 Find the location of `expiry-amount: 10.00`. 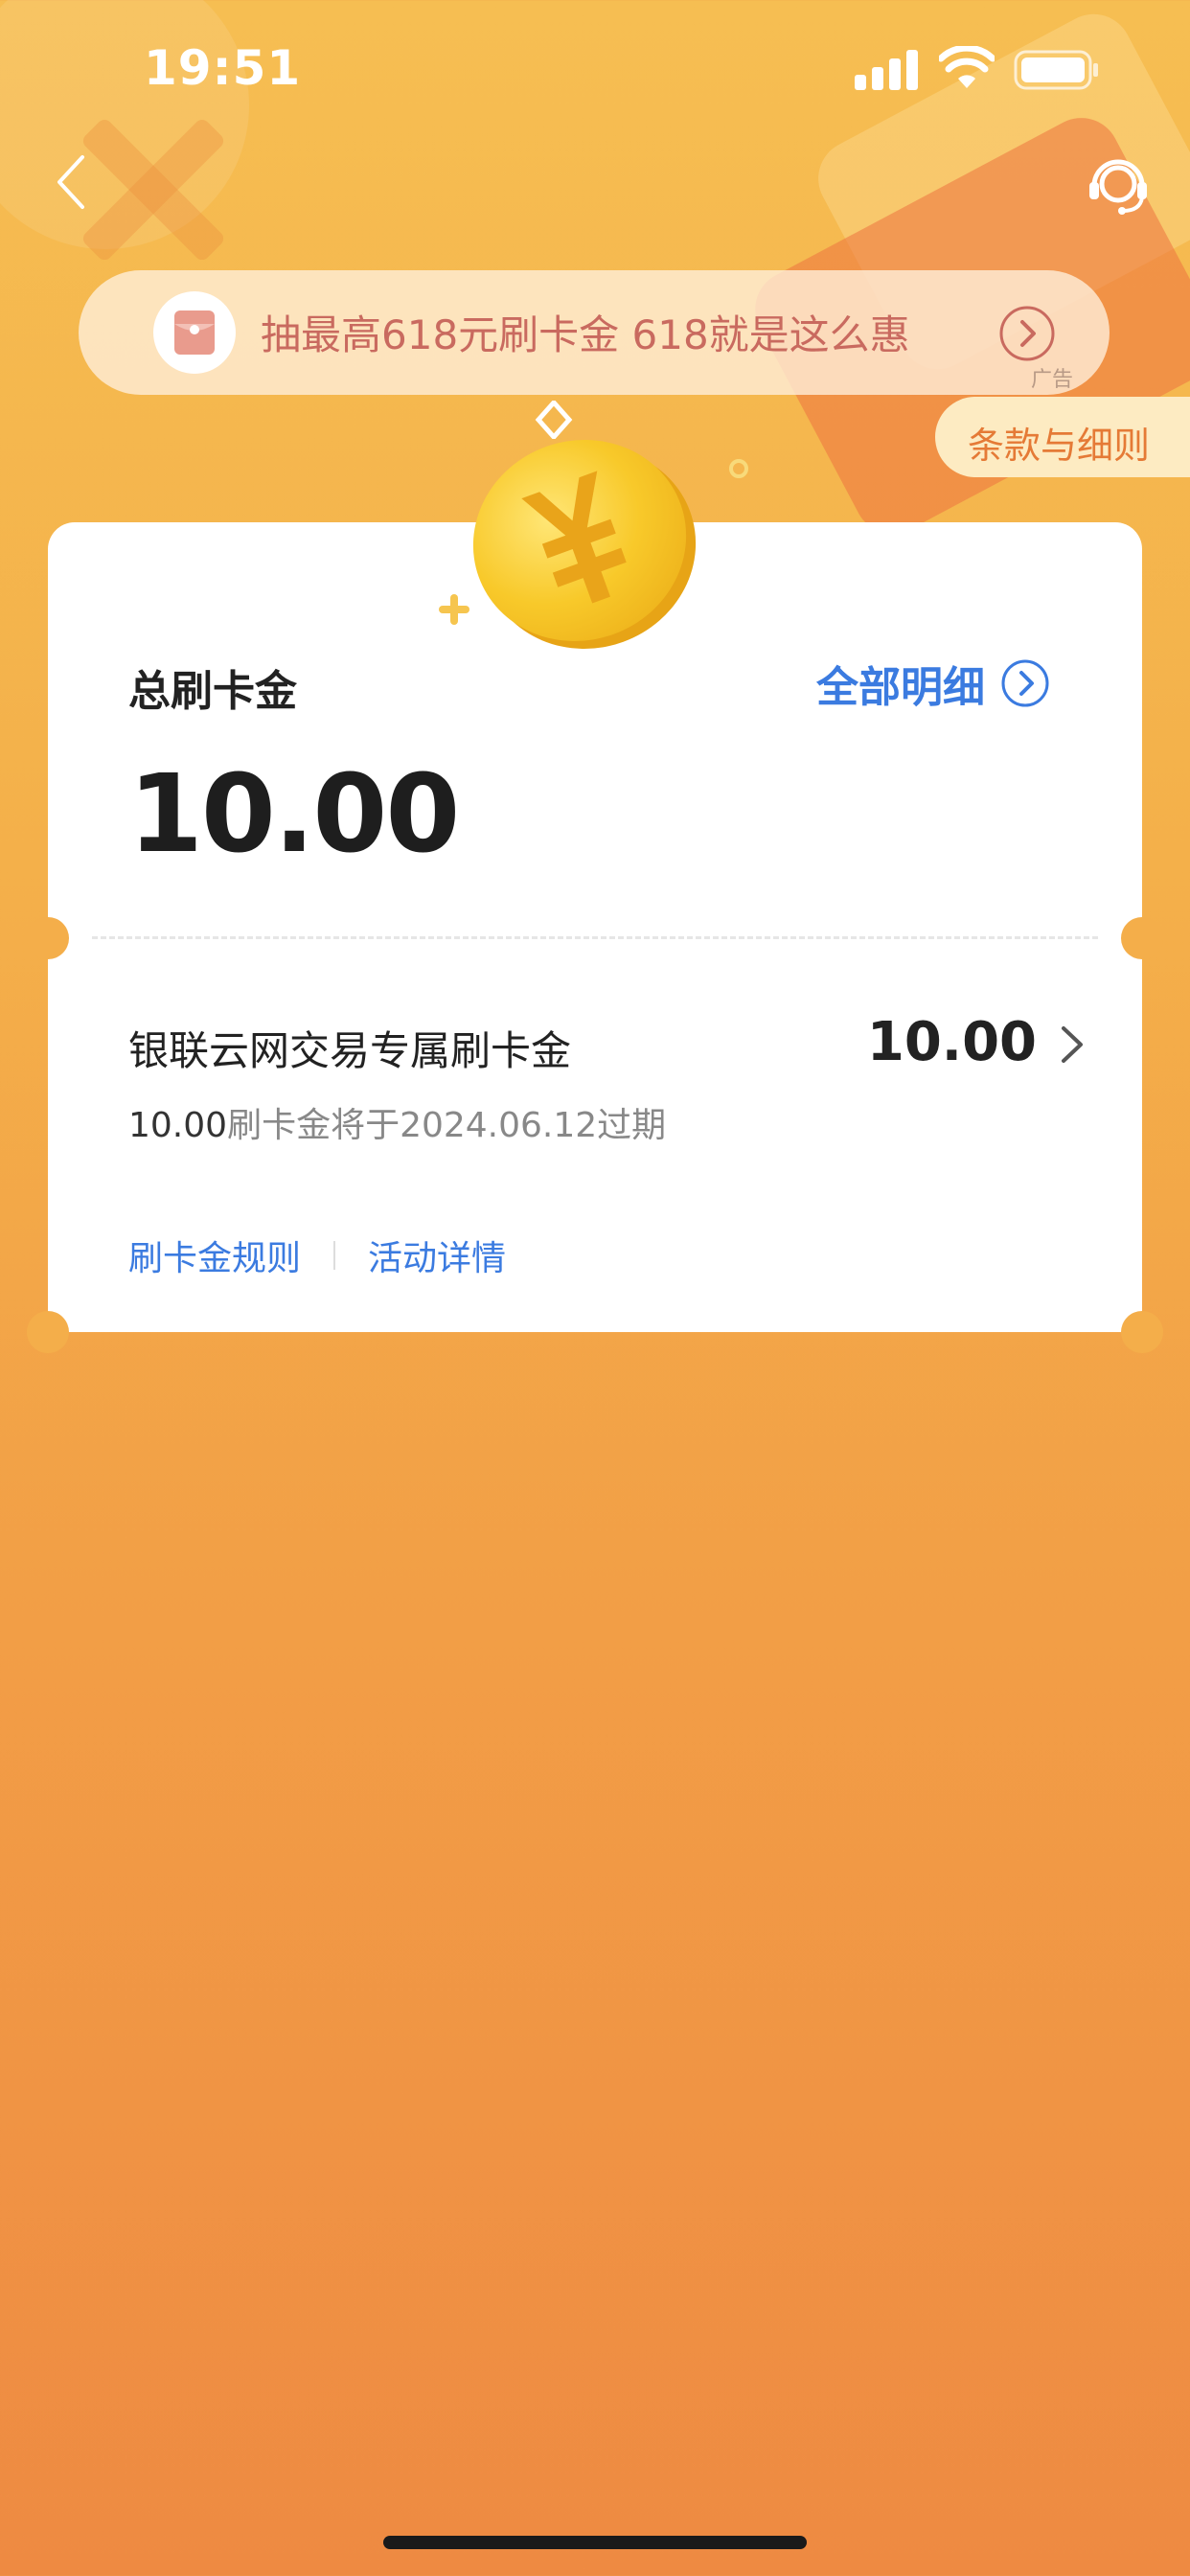

expiry-amount: 10.00 is located at coordinates (178, 1125).